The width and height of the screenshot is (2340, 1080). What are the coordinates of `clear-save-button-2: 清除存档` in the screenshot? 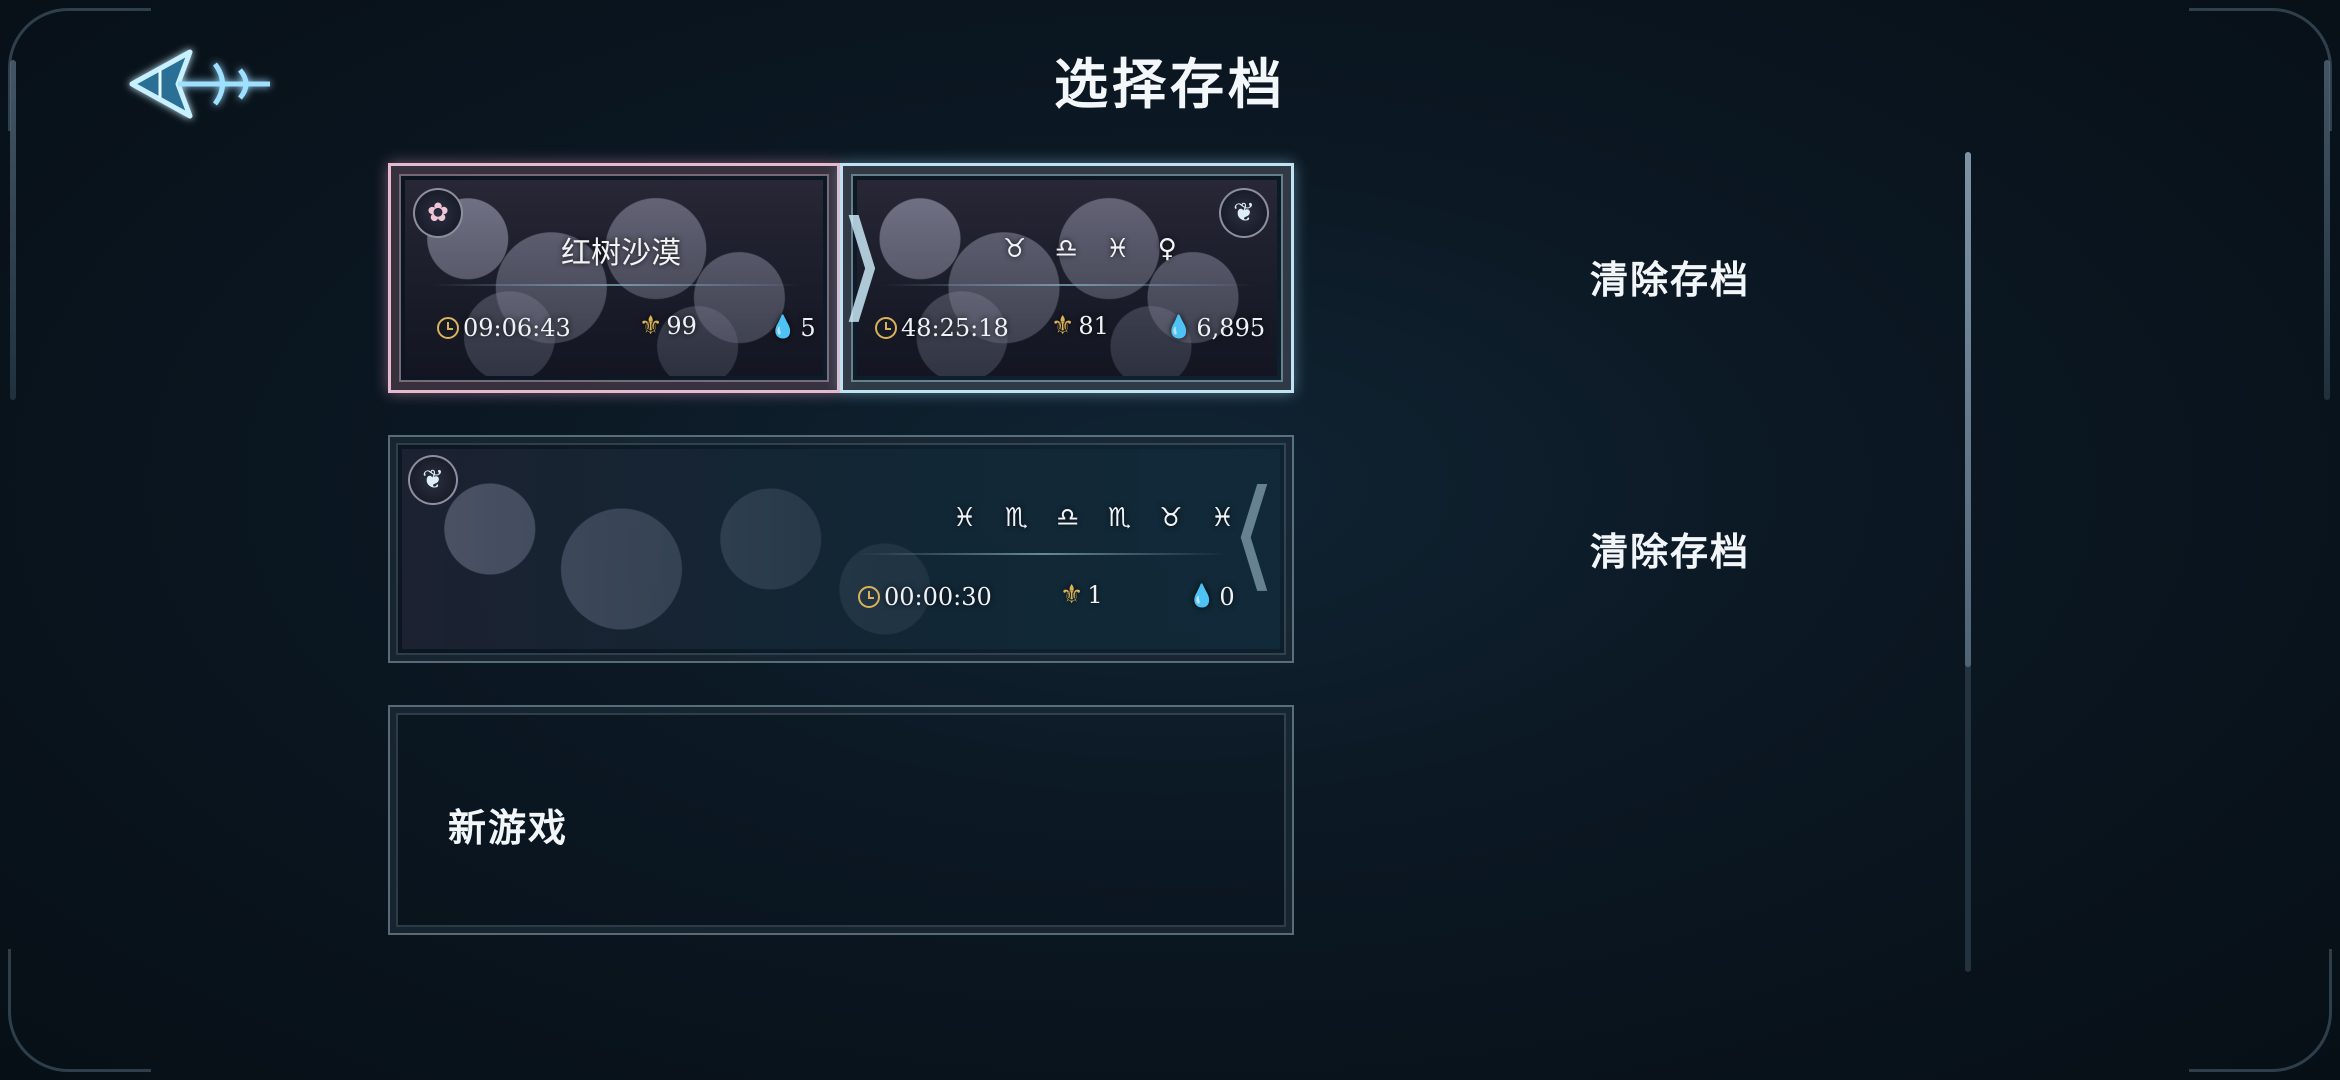 It's located at (1670, 552).